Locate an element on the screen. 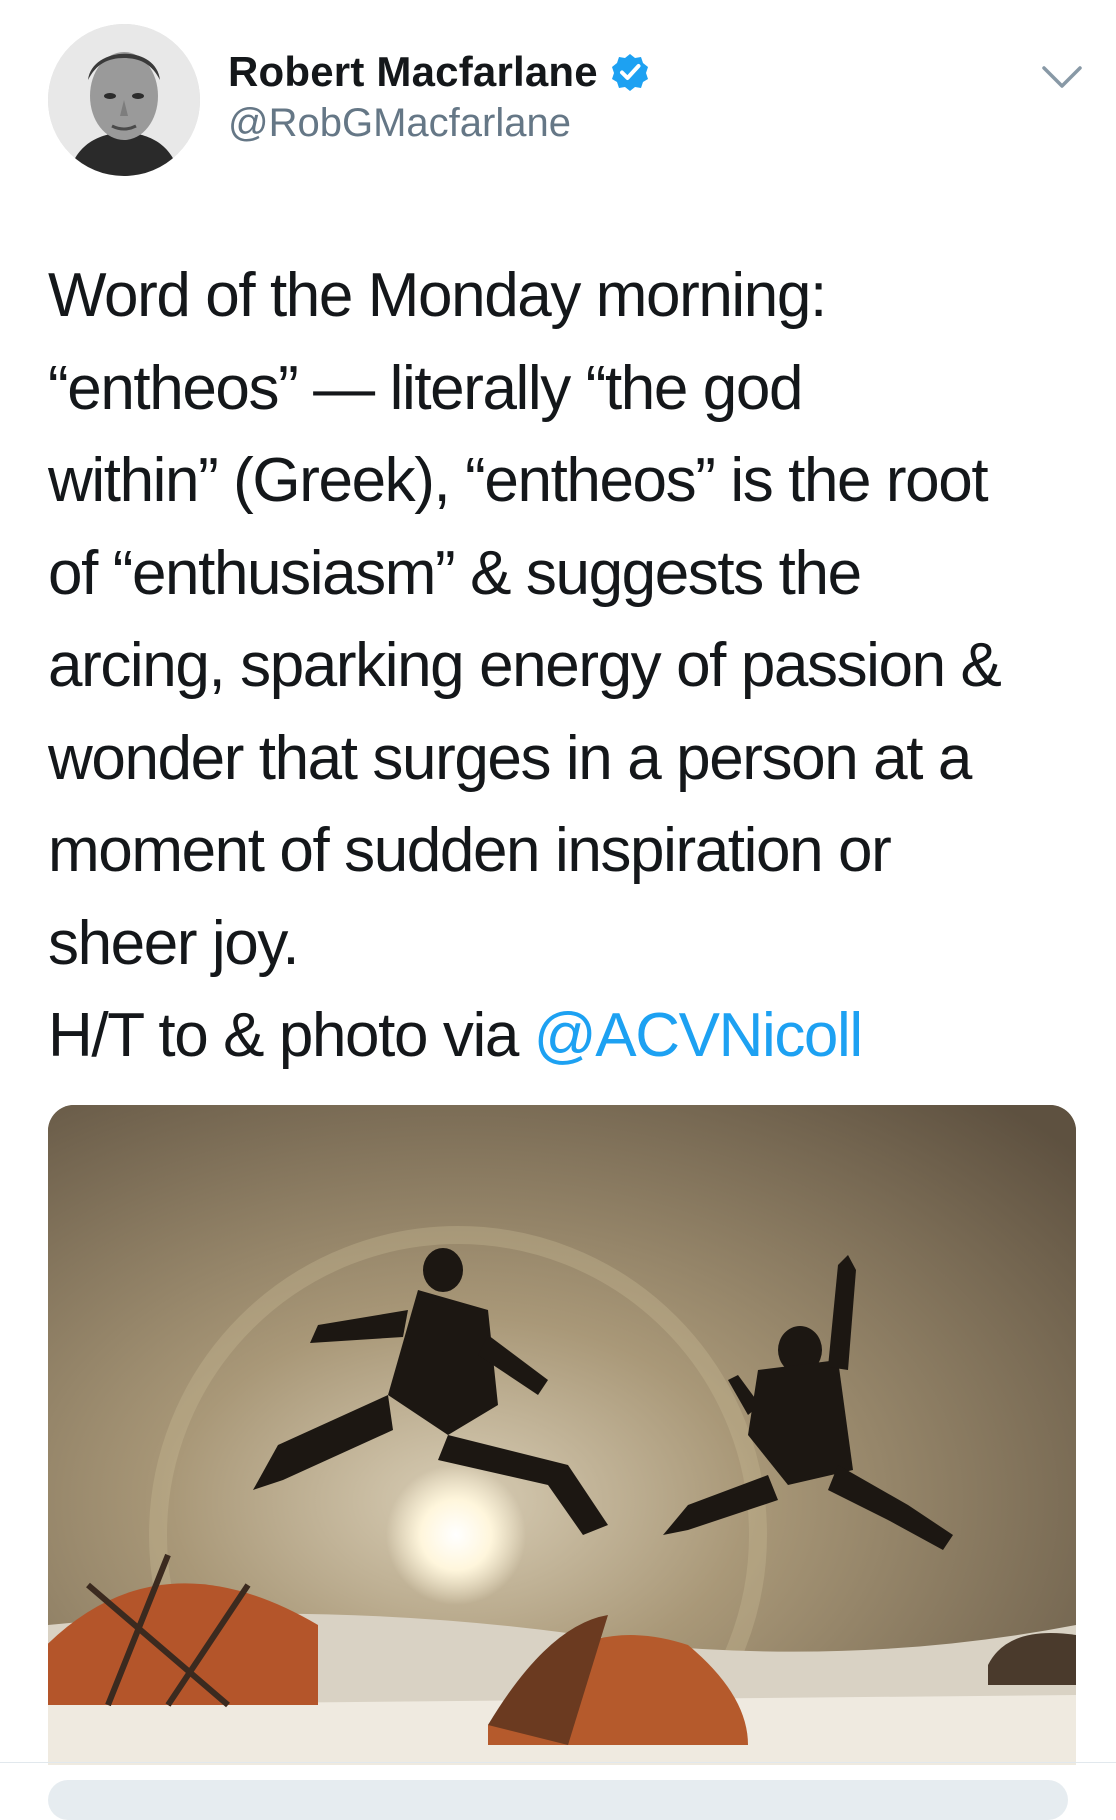  verified-badge-icon is located at coordinates (630, 72).